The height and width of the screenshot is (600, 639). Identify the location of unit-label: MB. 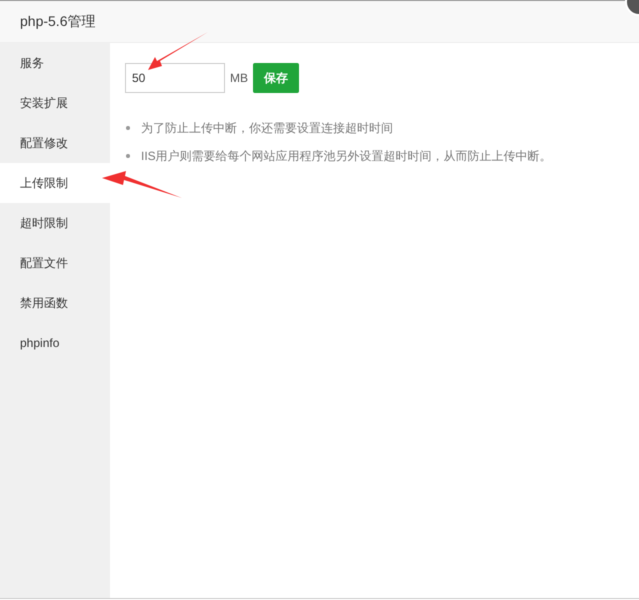
(239, 78).